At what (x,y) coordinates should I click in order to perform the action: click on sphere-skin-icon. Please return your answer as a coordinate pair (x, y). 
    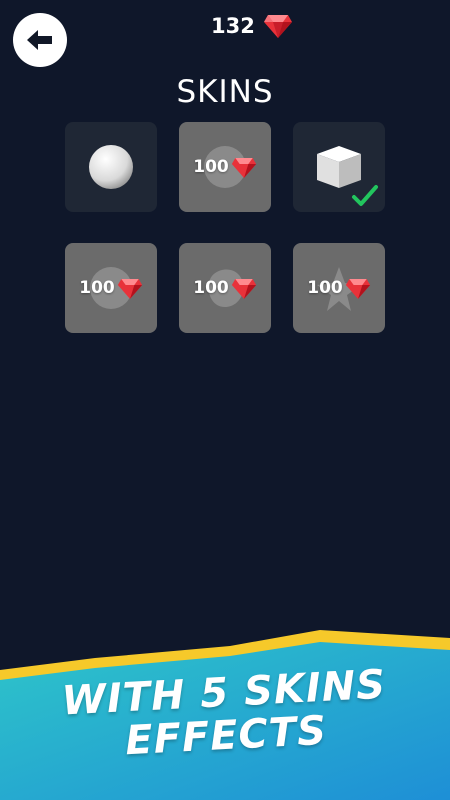
    Looking at the image, I should click on (111, 167).